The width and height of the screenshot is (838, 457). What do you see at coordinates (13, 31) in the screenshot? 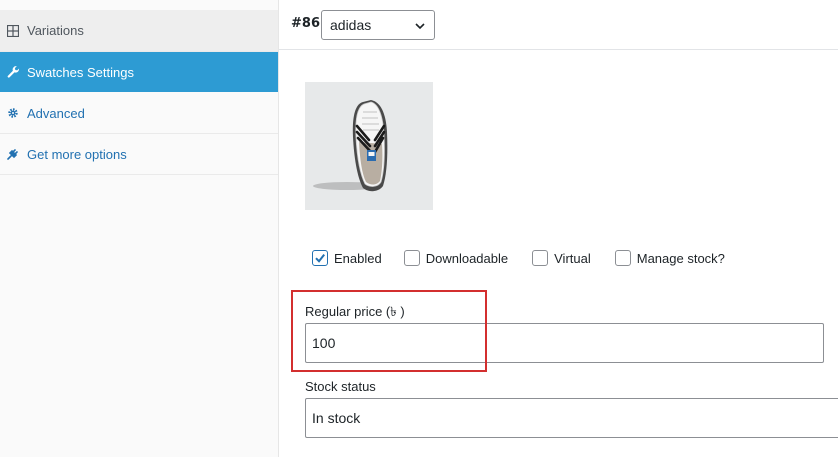
I see `grid-icon` at bounding box center [13, 31].